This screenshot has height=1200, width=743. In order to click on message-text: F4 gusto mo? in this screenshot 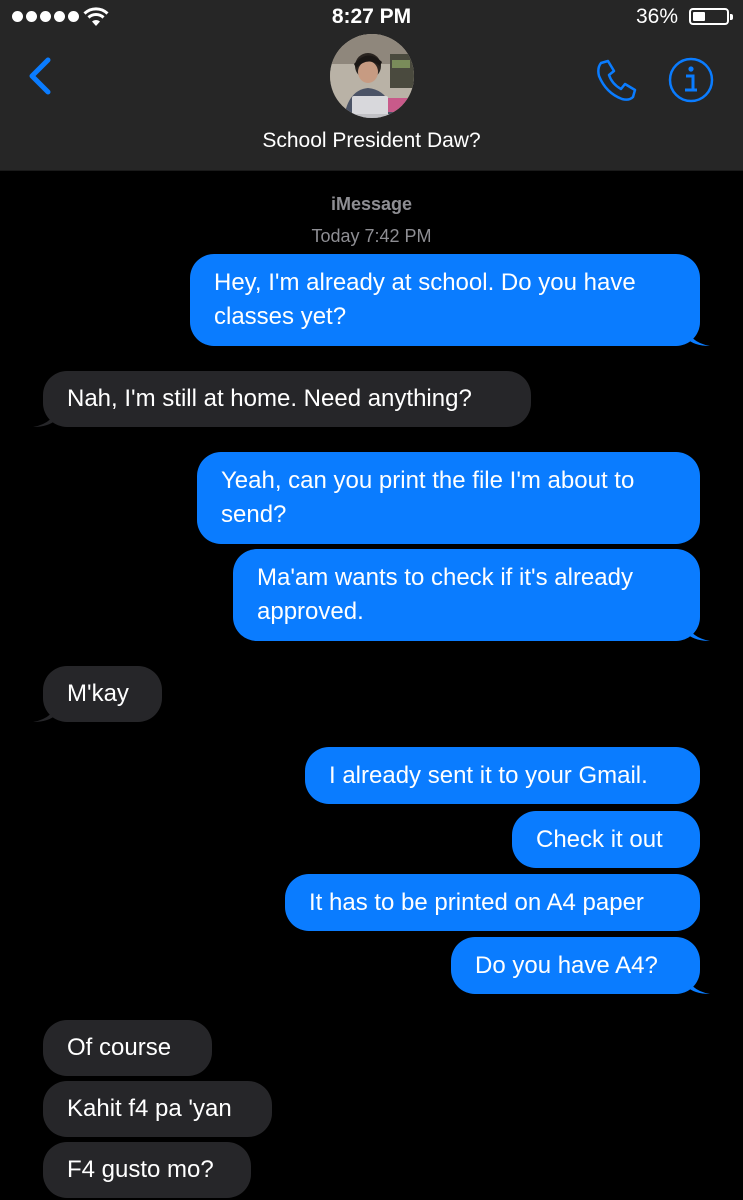, I will do `click(140, 1169)`.